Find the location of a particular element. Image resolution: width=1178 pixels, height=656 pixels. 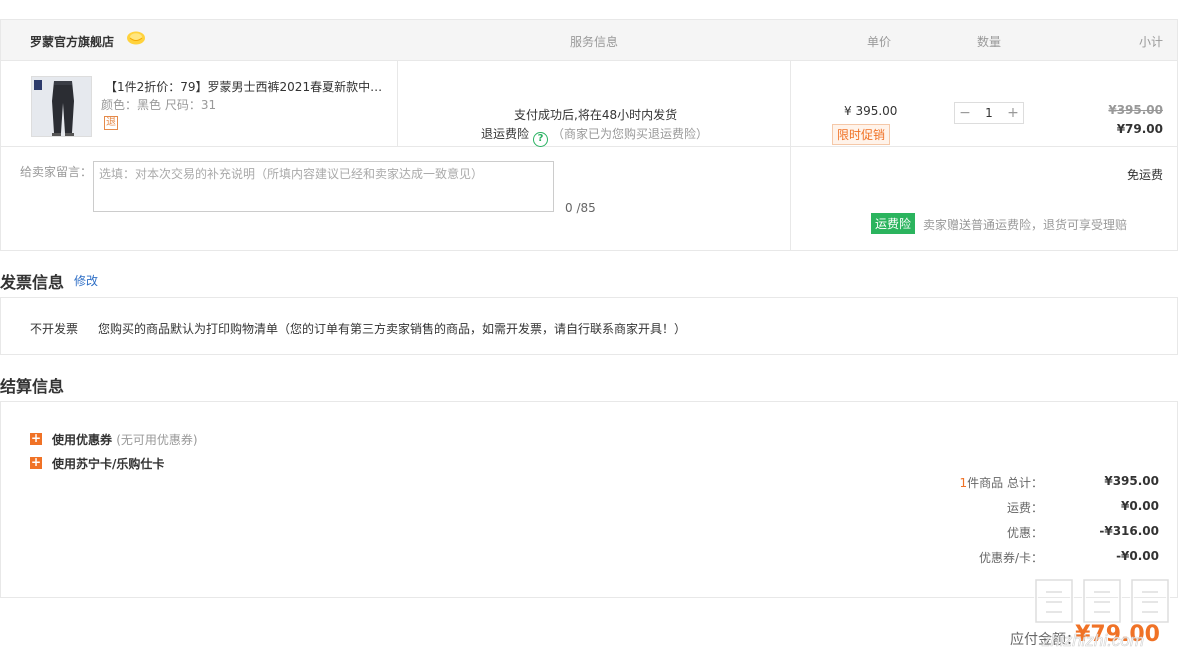

header-service: 服务信息 is located at coordinates (594, 42).